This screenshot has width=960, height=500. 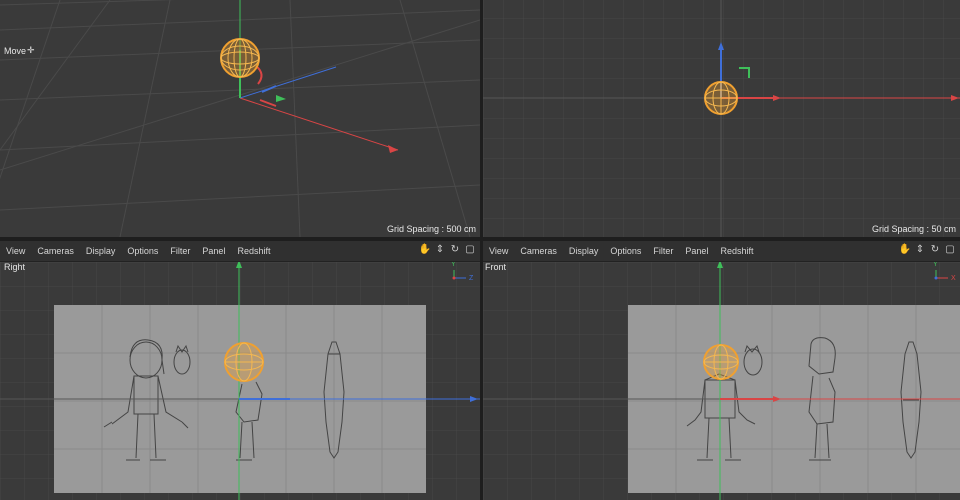 I want to click on move-mode-label: Move, so click(x=15, y=51).